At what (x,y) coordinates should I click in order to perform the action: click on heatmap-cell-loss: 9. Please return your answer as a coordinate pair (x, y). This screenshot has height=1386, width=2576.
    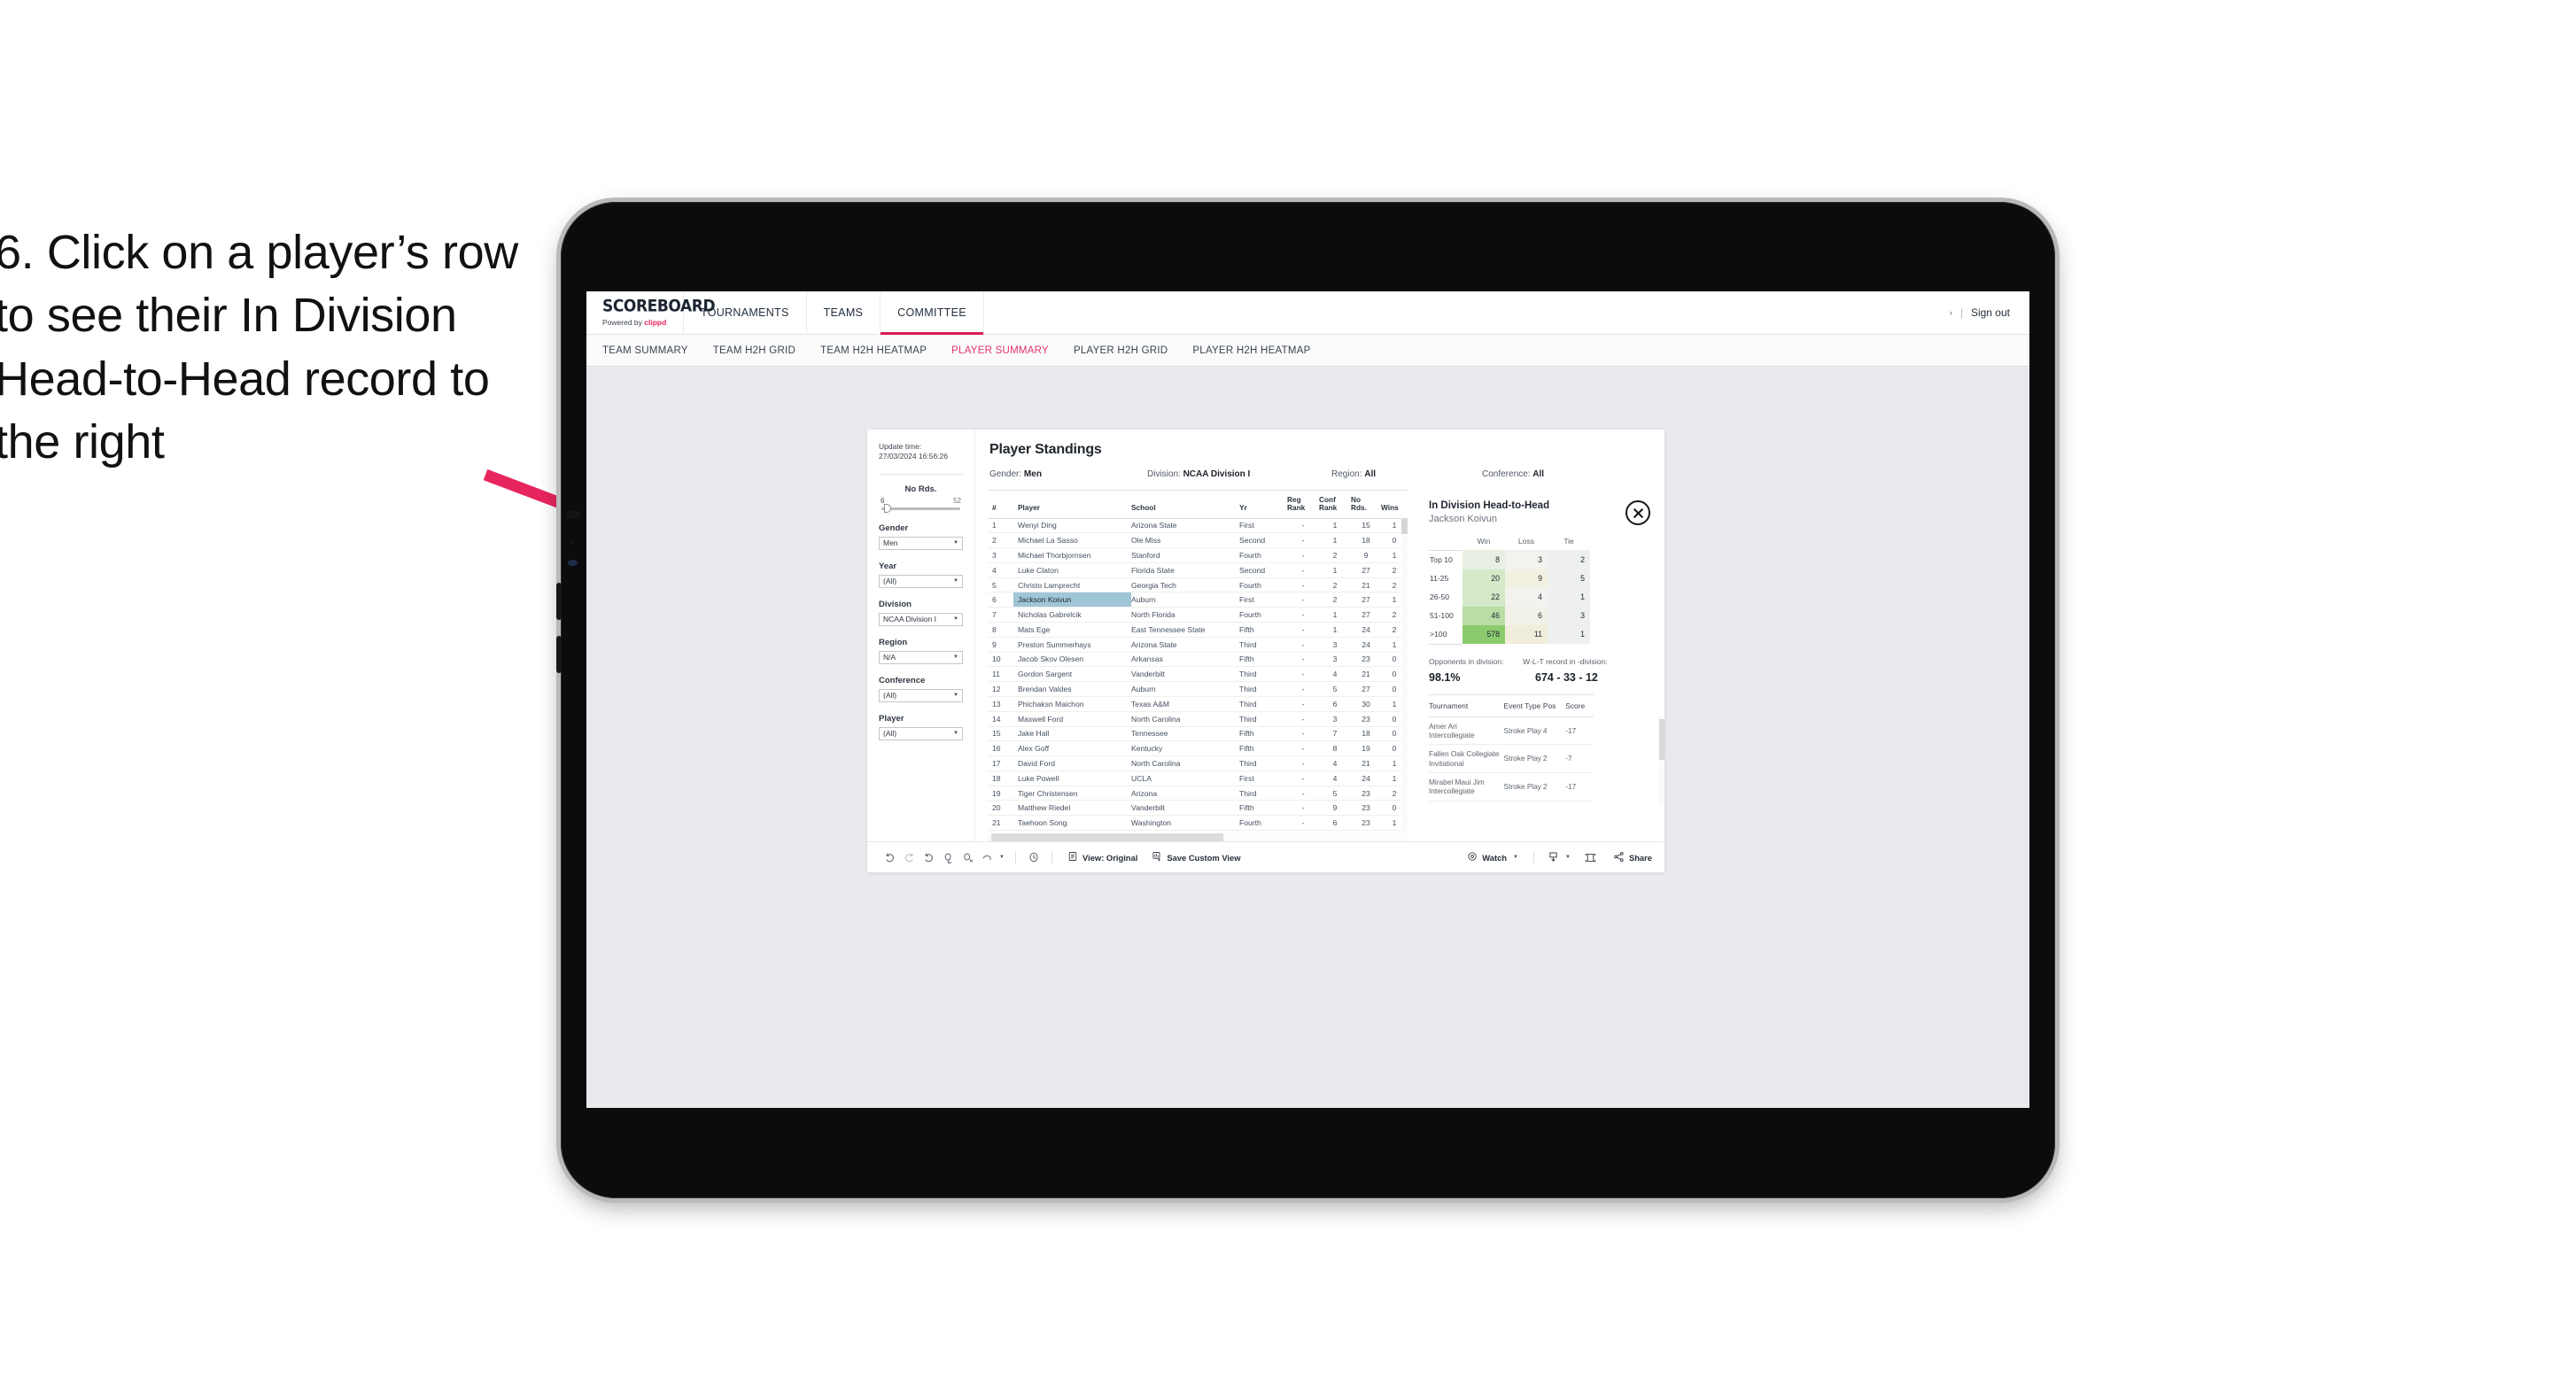
    Looking at the image, I should click on (1526, 578).